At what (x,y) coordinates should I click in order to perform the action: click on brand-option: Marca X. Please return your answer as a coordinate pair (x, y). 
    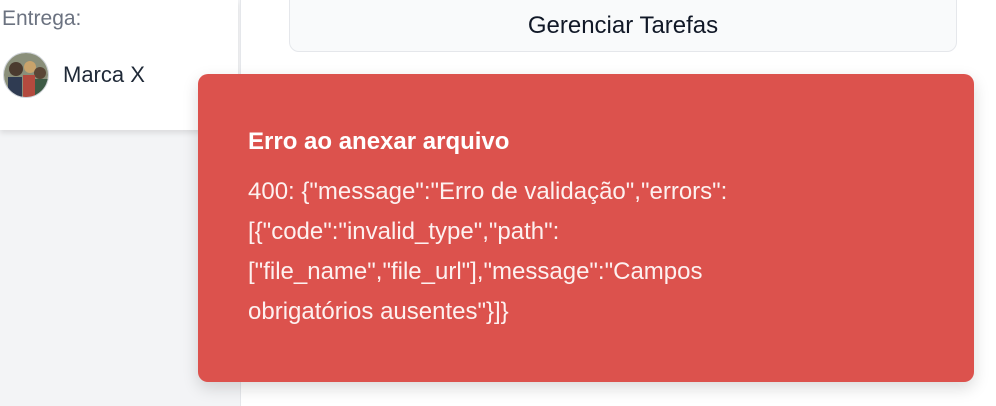
    Looking at the image, I should click on (74, 75).